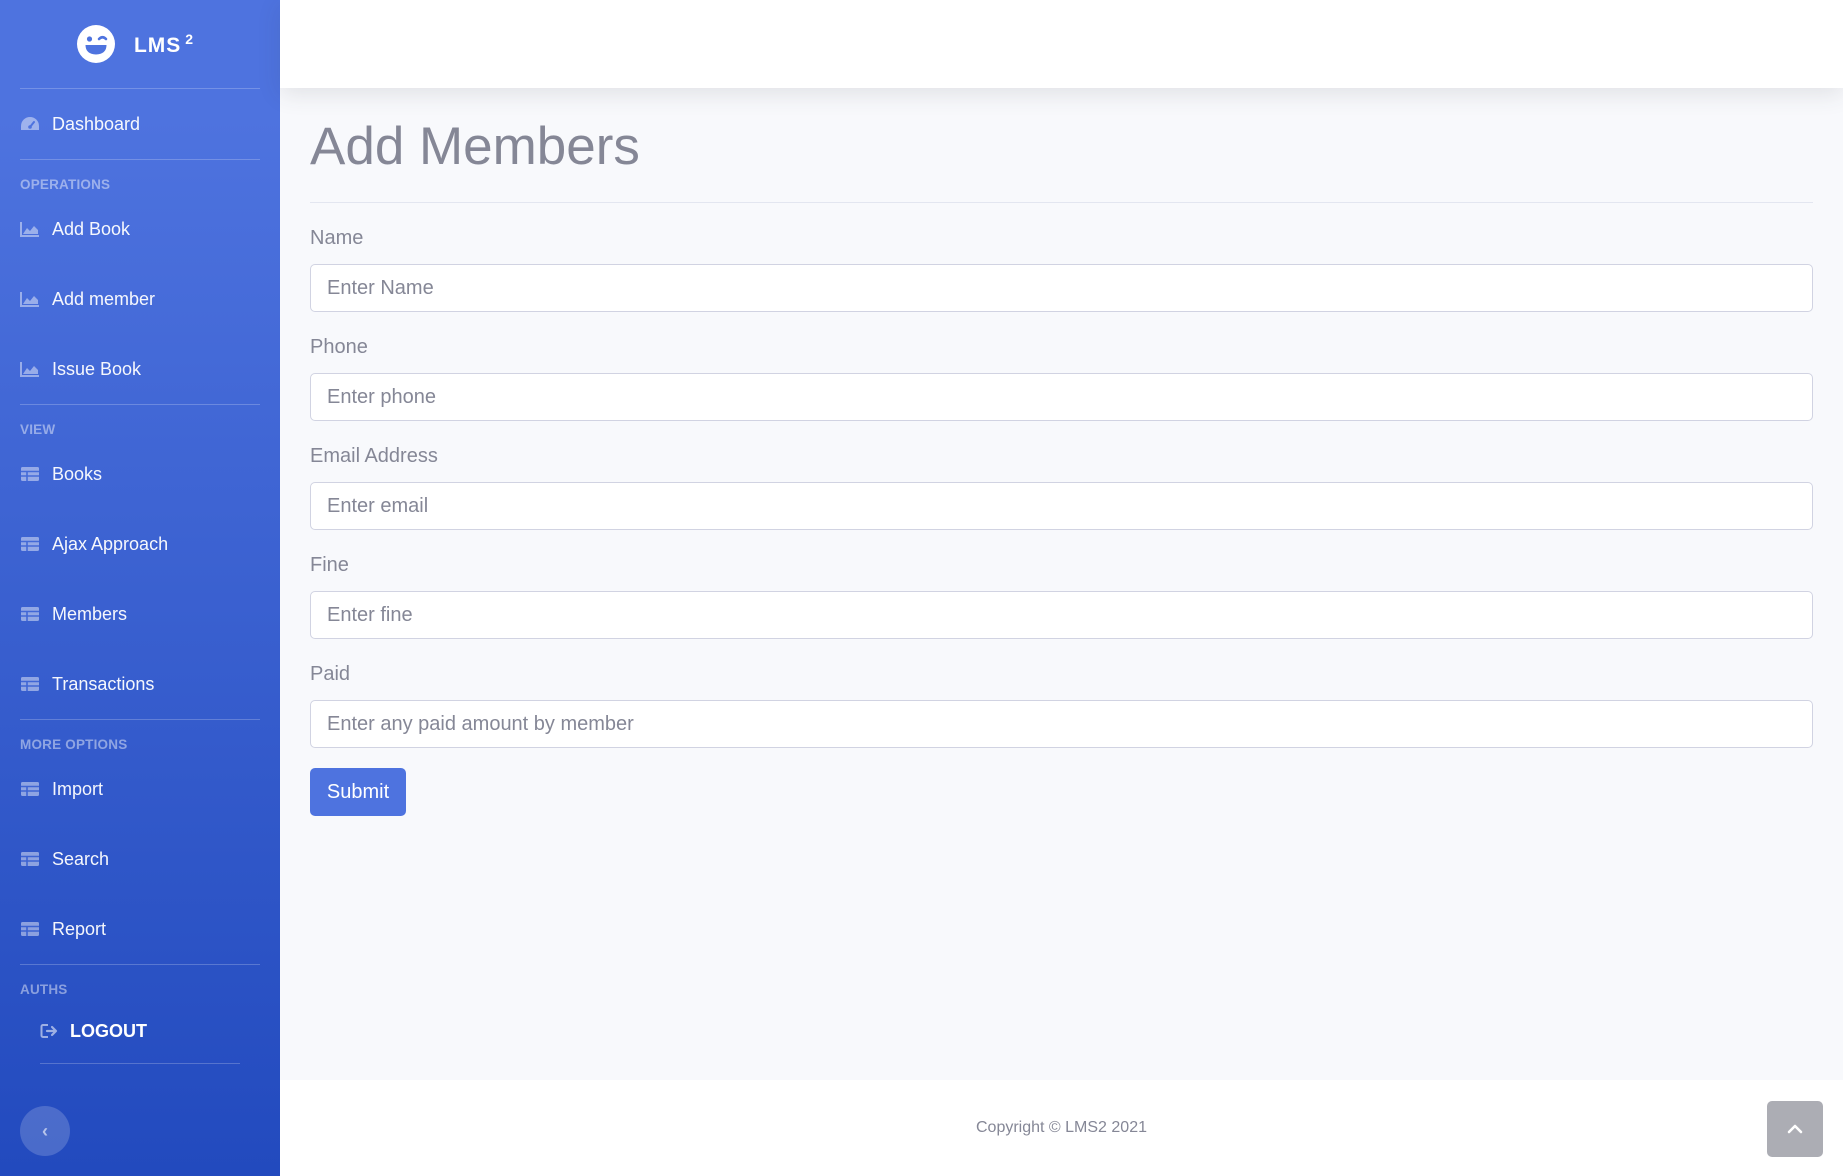 The image size is (1843, 1176). What do you see at coordinates (1061, 44) in the screenshot?
I see `topbar` at bounding box center [1061, 44].